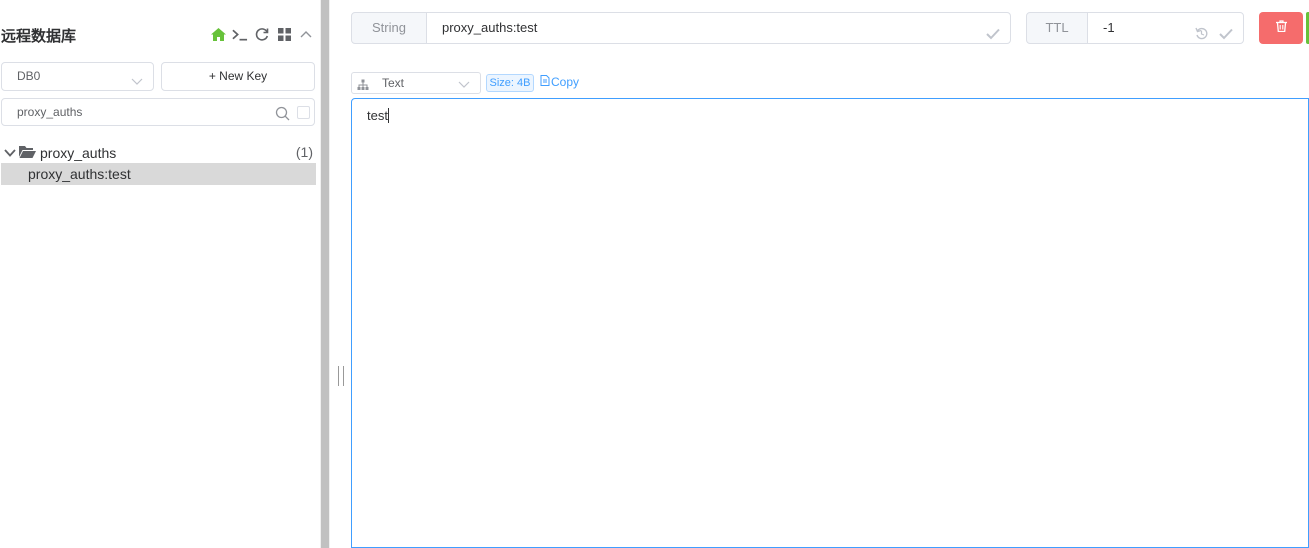 The image size is (1309, 548). What do you see at coordinates (39, 36) in the screenshot?
I see `connection-title: 远程数据库` at bounding box center [39, 36].